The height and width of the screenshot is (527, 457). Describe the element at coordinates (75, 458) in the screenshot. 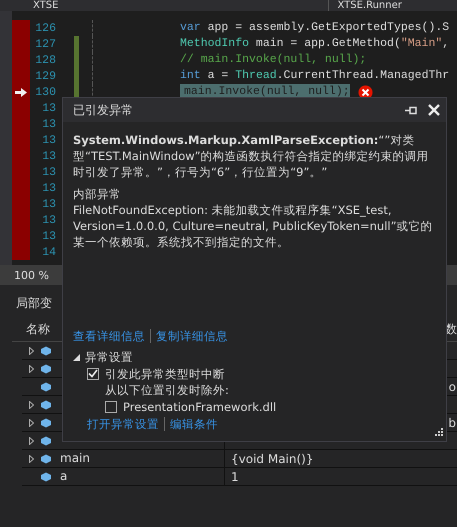

I see `variable-name: main` at that location.